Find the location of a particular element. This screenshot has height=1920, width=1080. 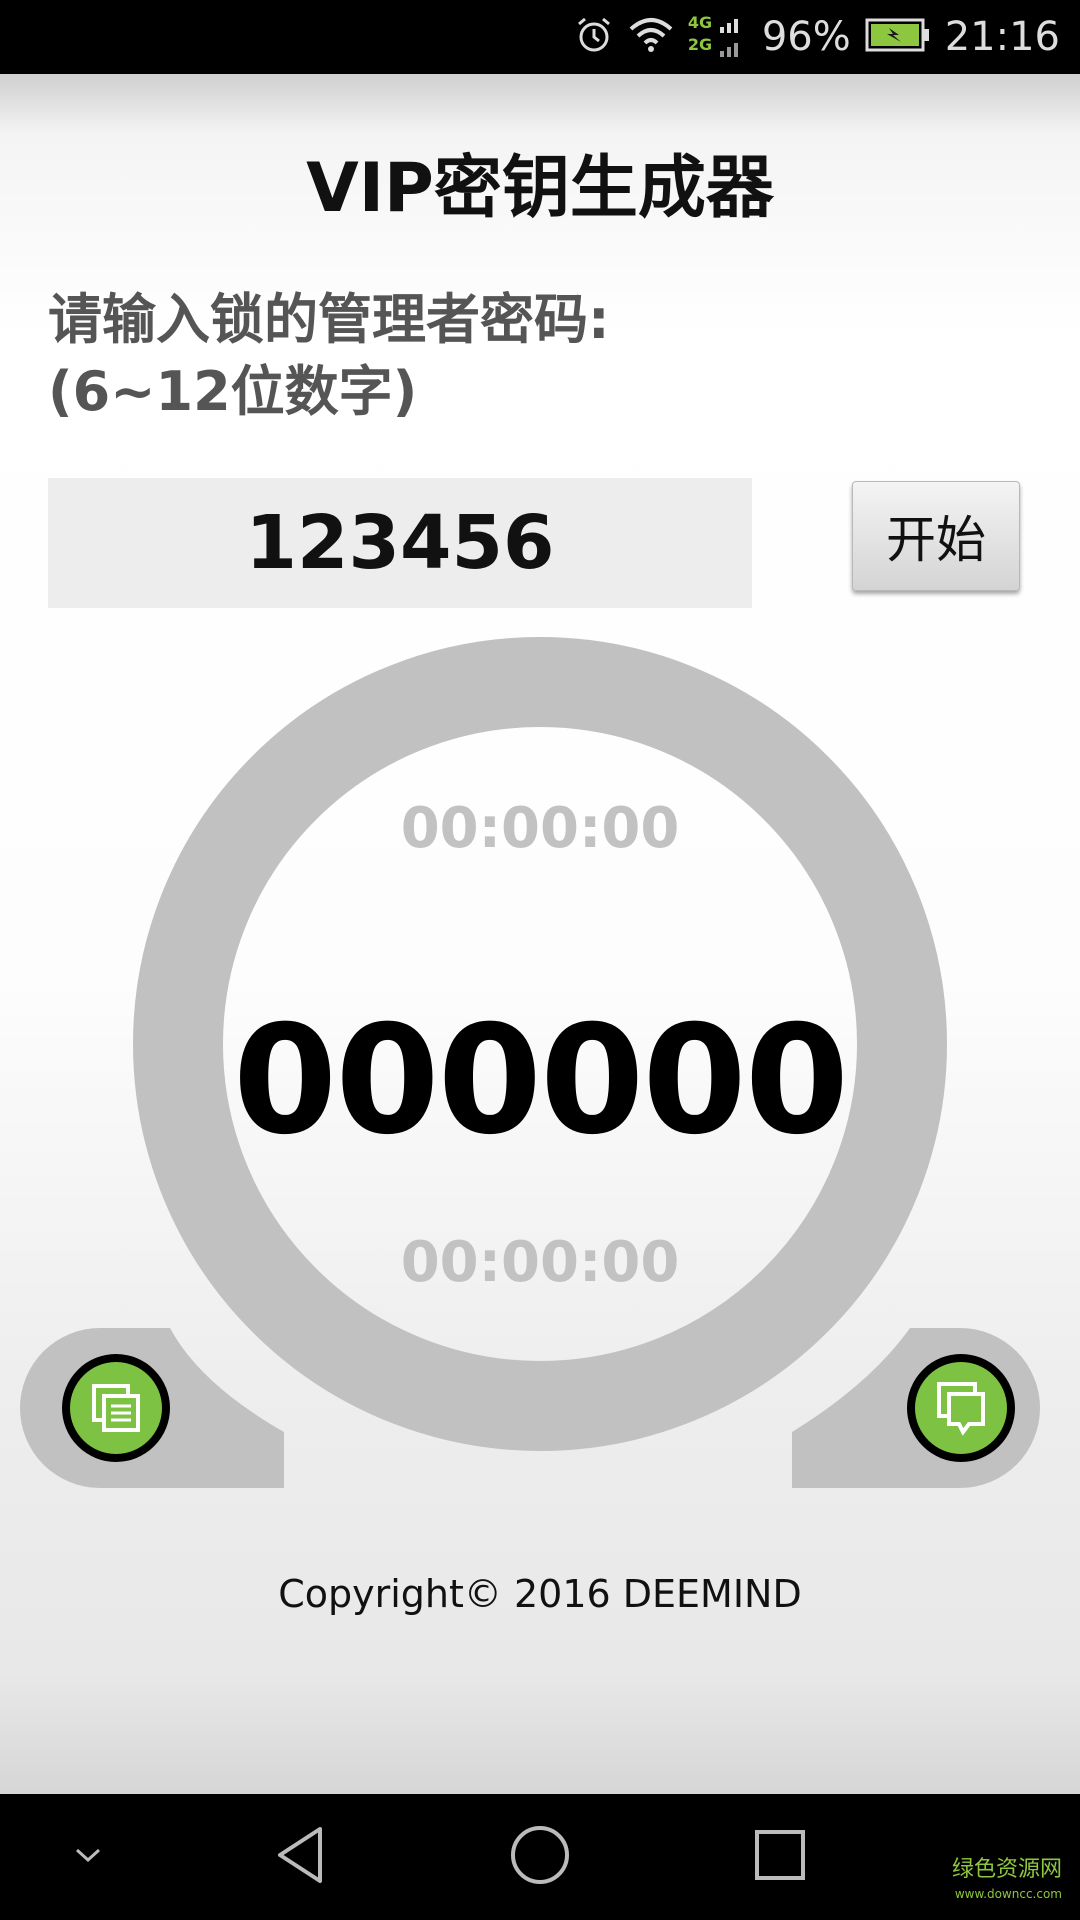

watermark-text: 绿色资源网 is located at coordinates (1006, 1869).